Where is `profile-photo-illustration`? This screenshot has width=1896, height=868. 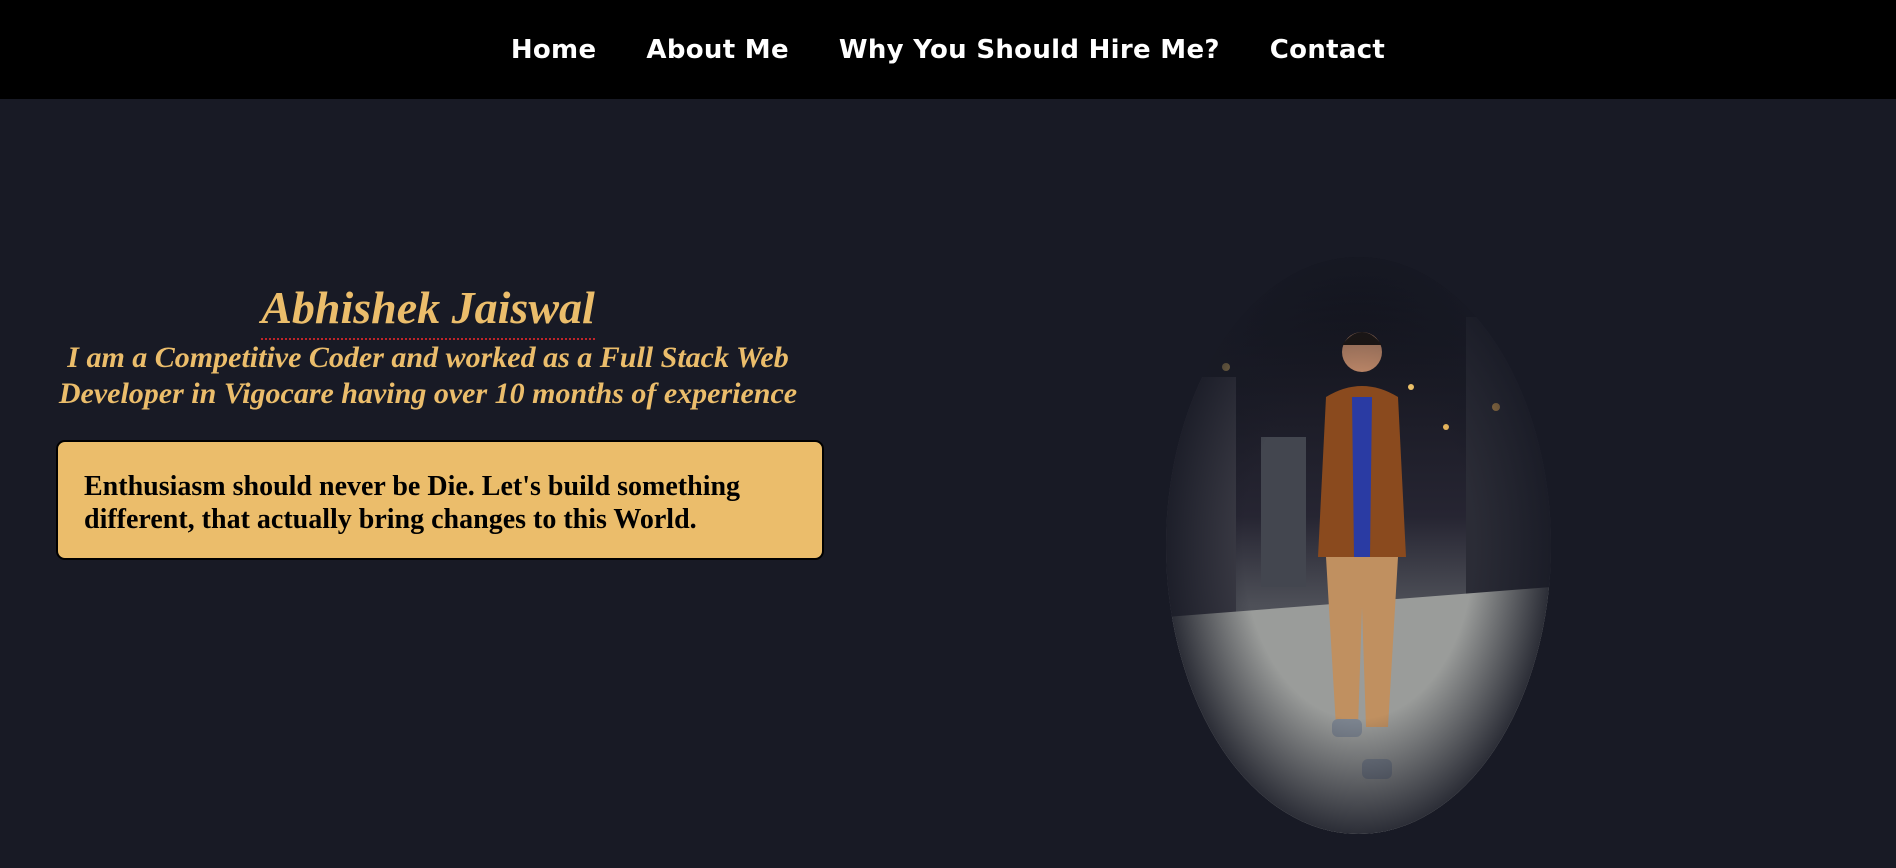
profile-photo-illustration is located at coordinates (1358, 545).